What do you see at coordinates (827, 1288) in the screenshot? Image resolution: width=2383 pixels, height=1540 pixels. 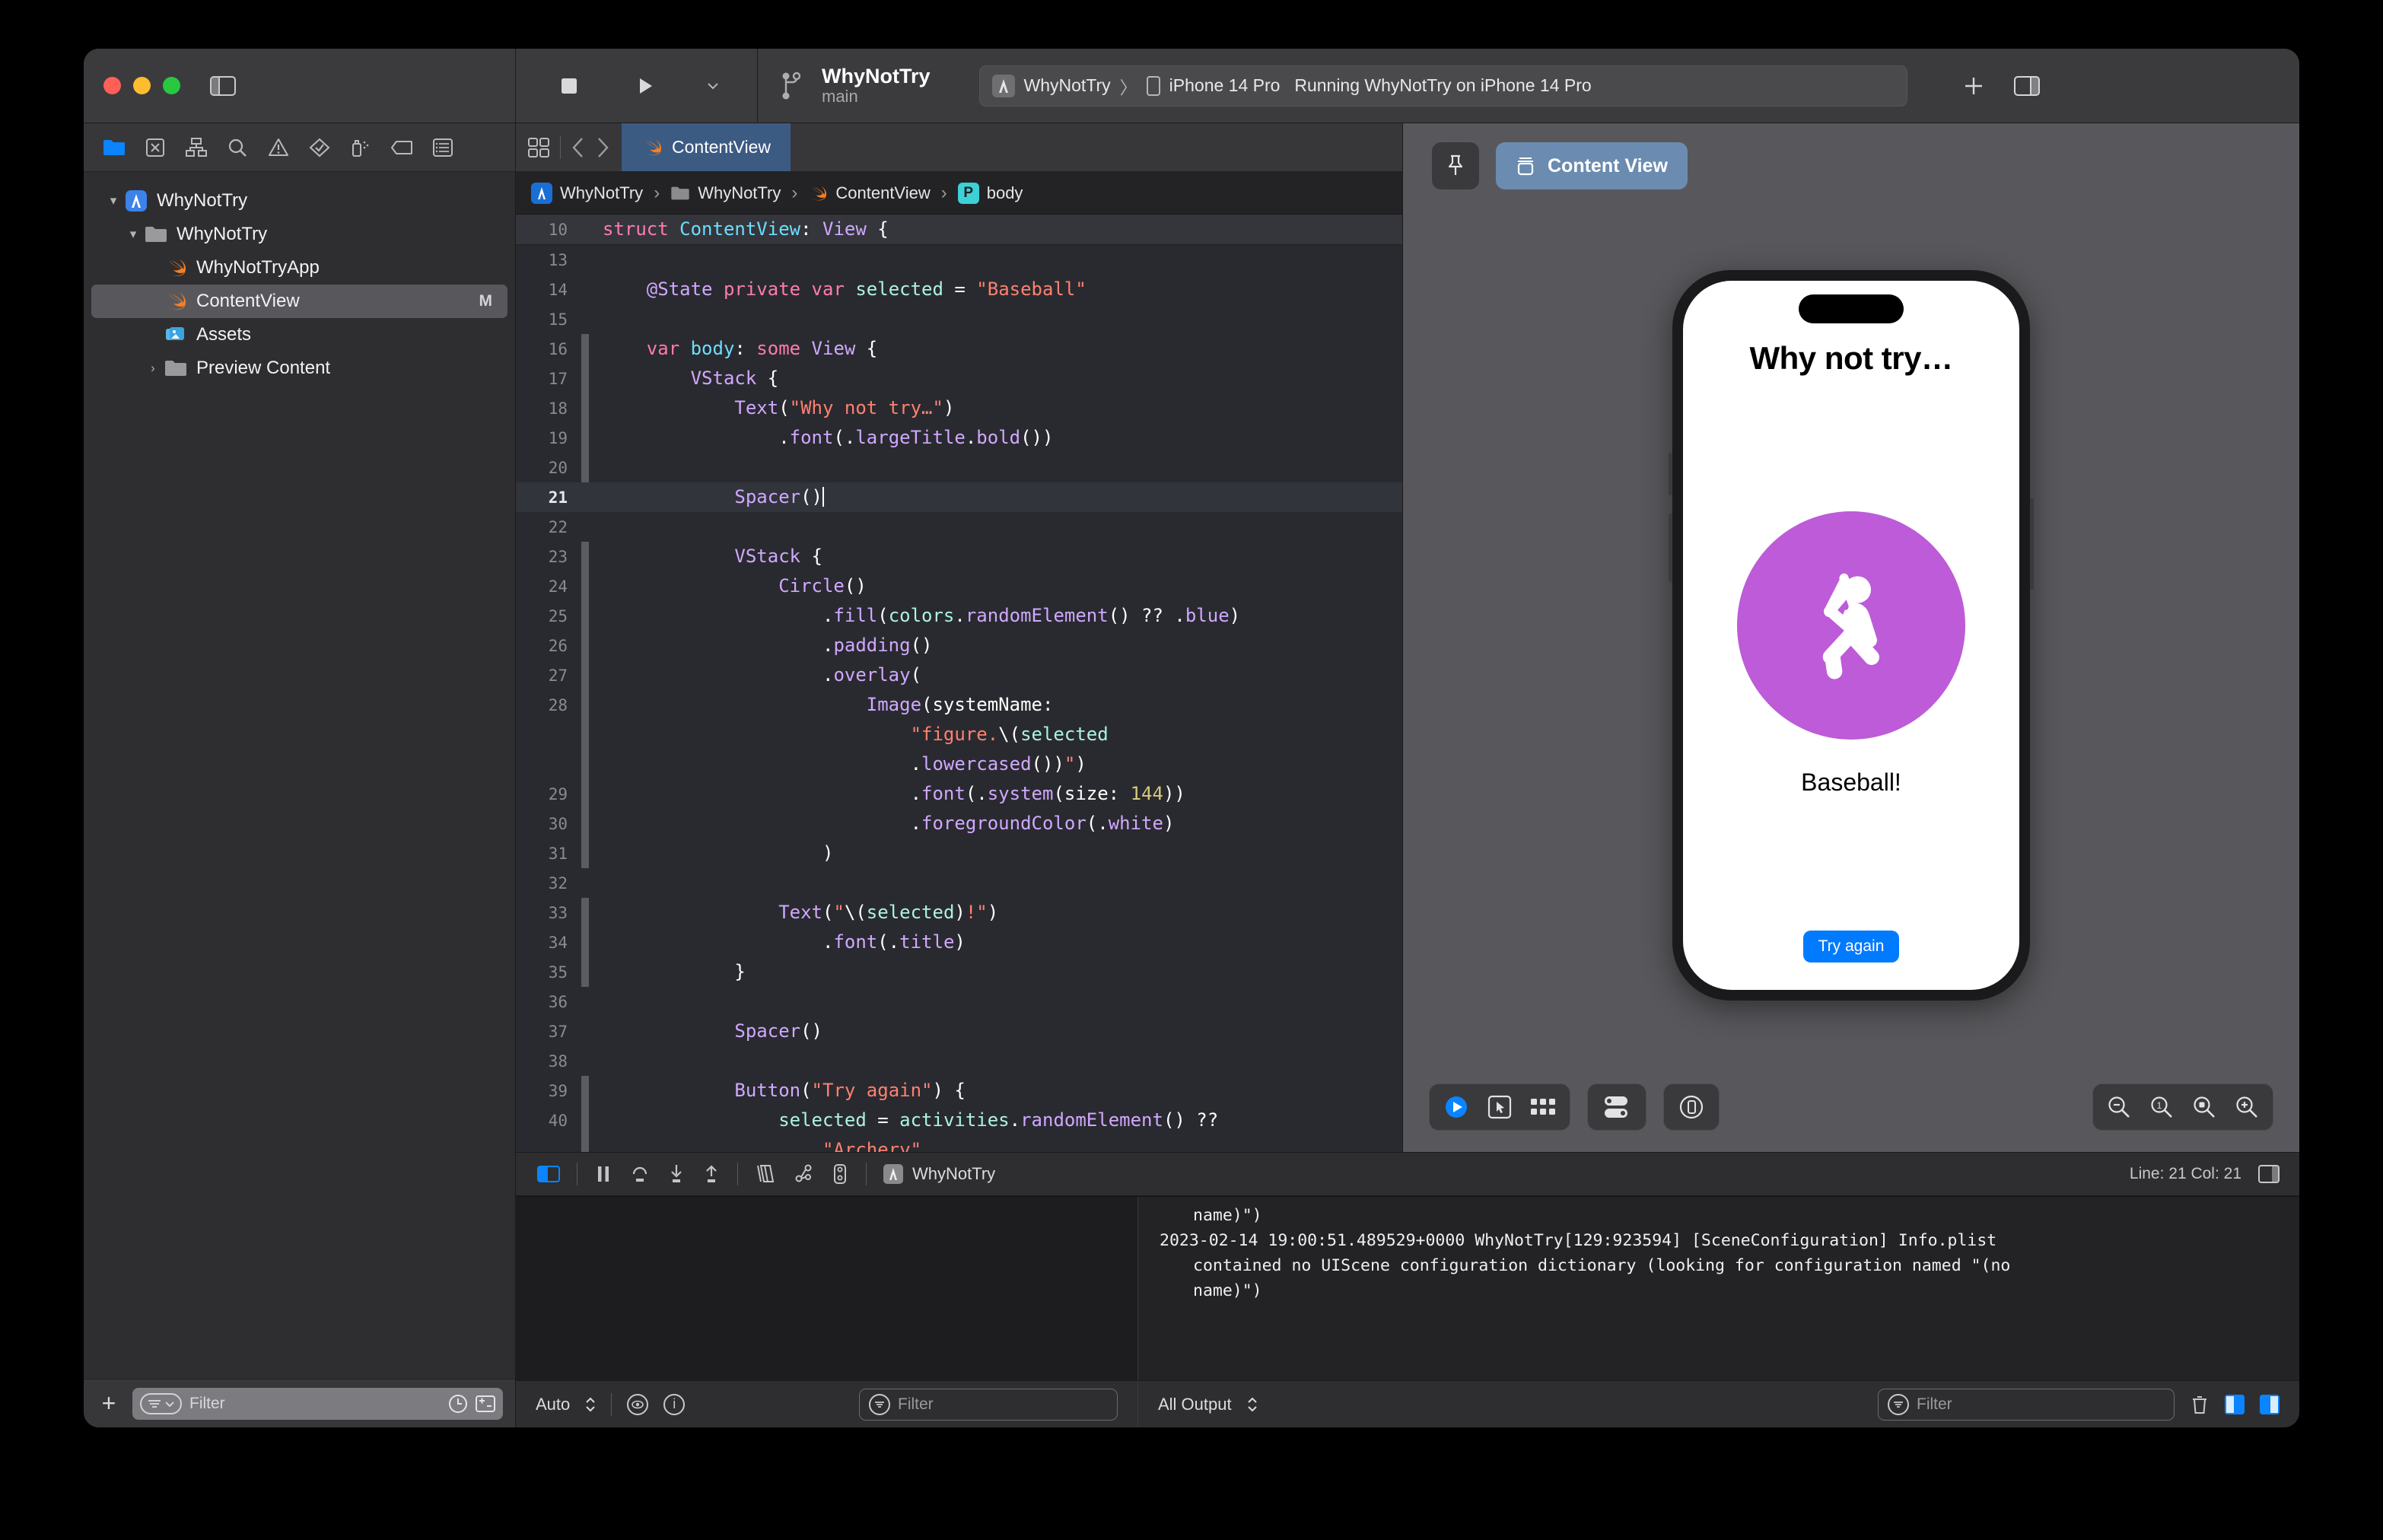 I see `variables-view` at bounding box center [827, 1288].